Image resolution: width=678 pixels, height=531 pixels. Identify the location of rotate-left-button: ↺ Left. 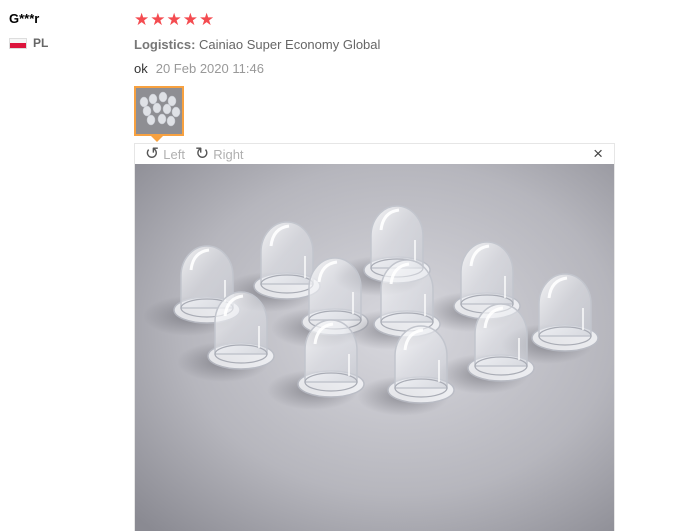
(165, 153).